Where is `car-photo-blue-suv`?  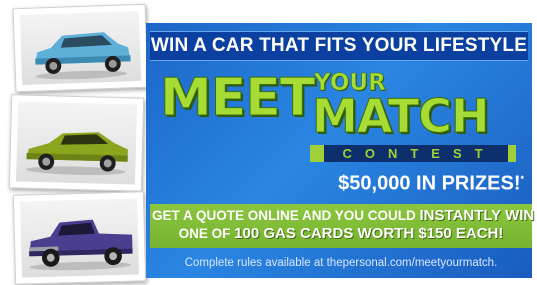
car-photo-blue-suv is located at coordinates (80, 48).